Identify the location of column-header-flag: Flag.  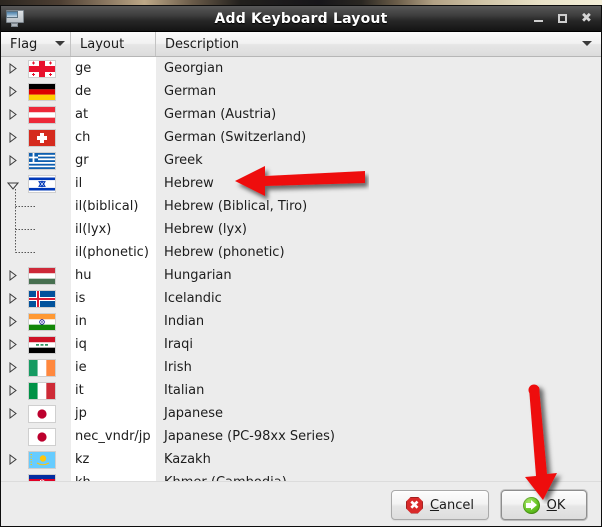
(36, 44).